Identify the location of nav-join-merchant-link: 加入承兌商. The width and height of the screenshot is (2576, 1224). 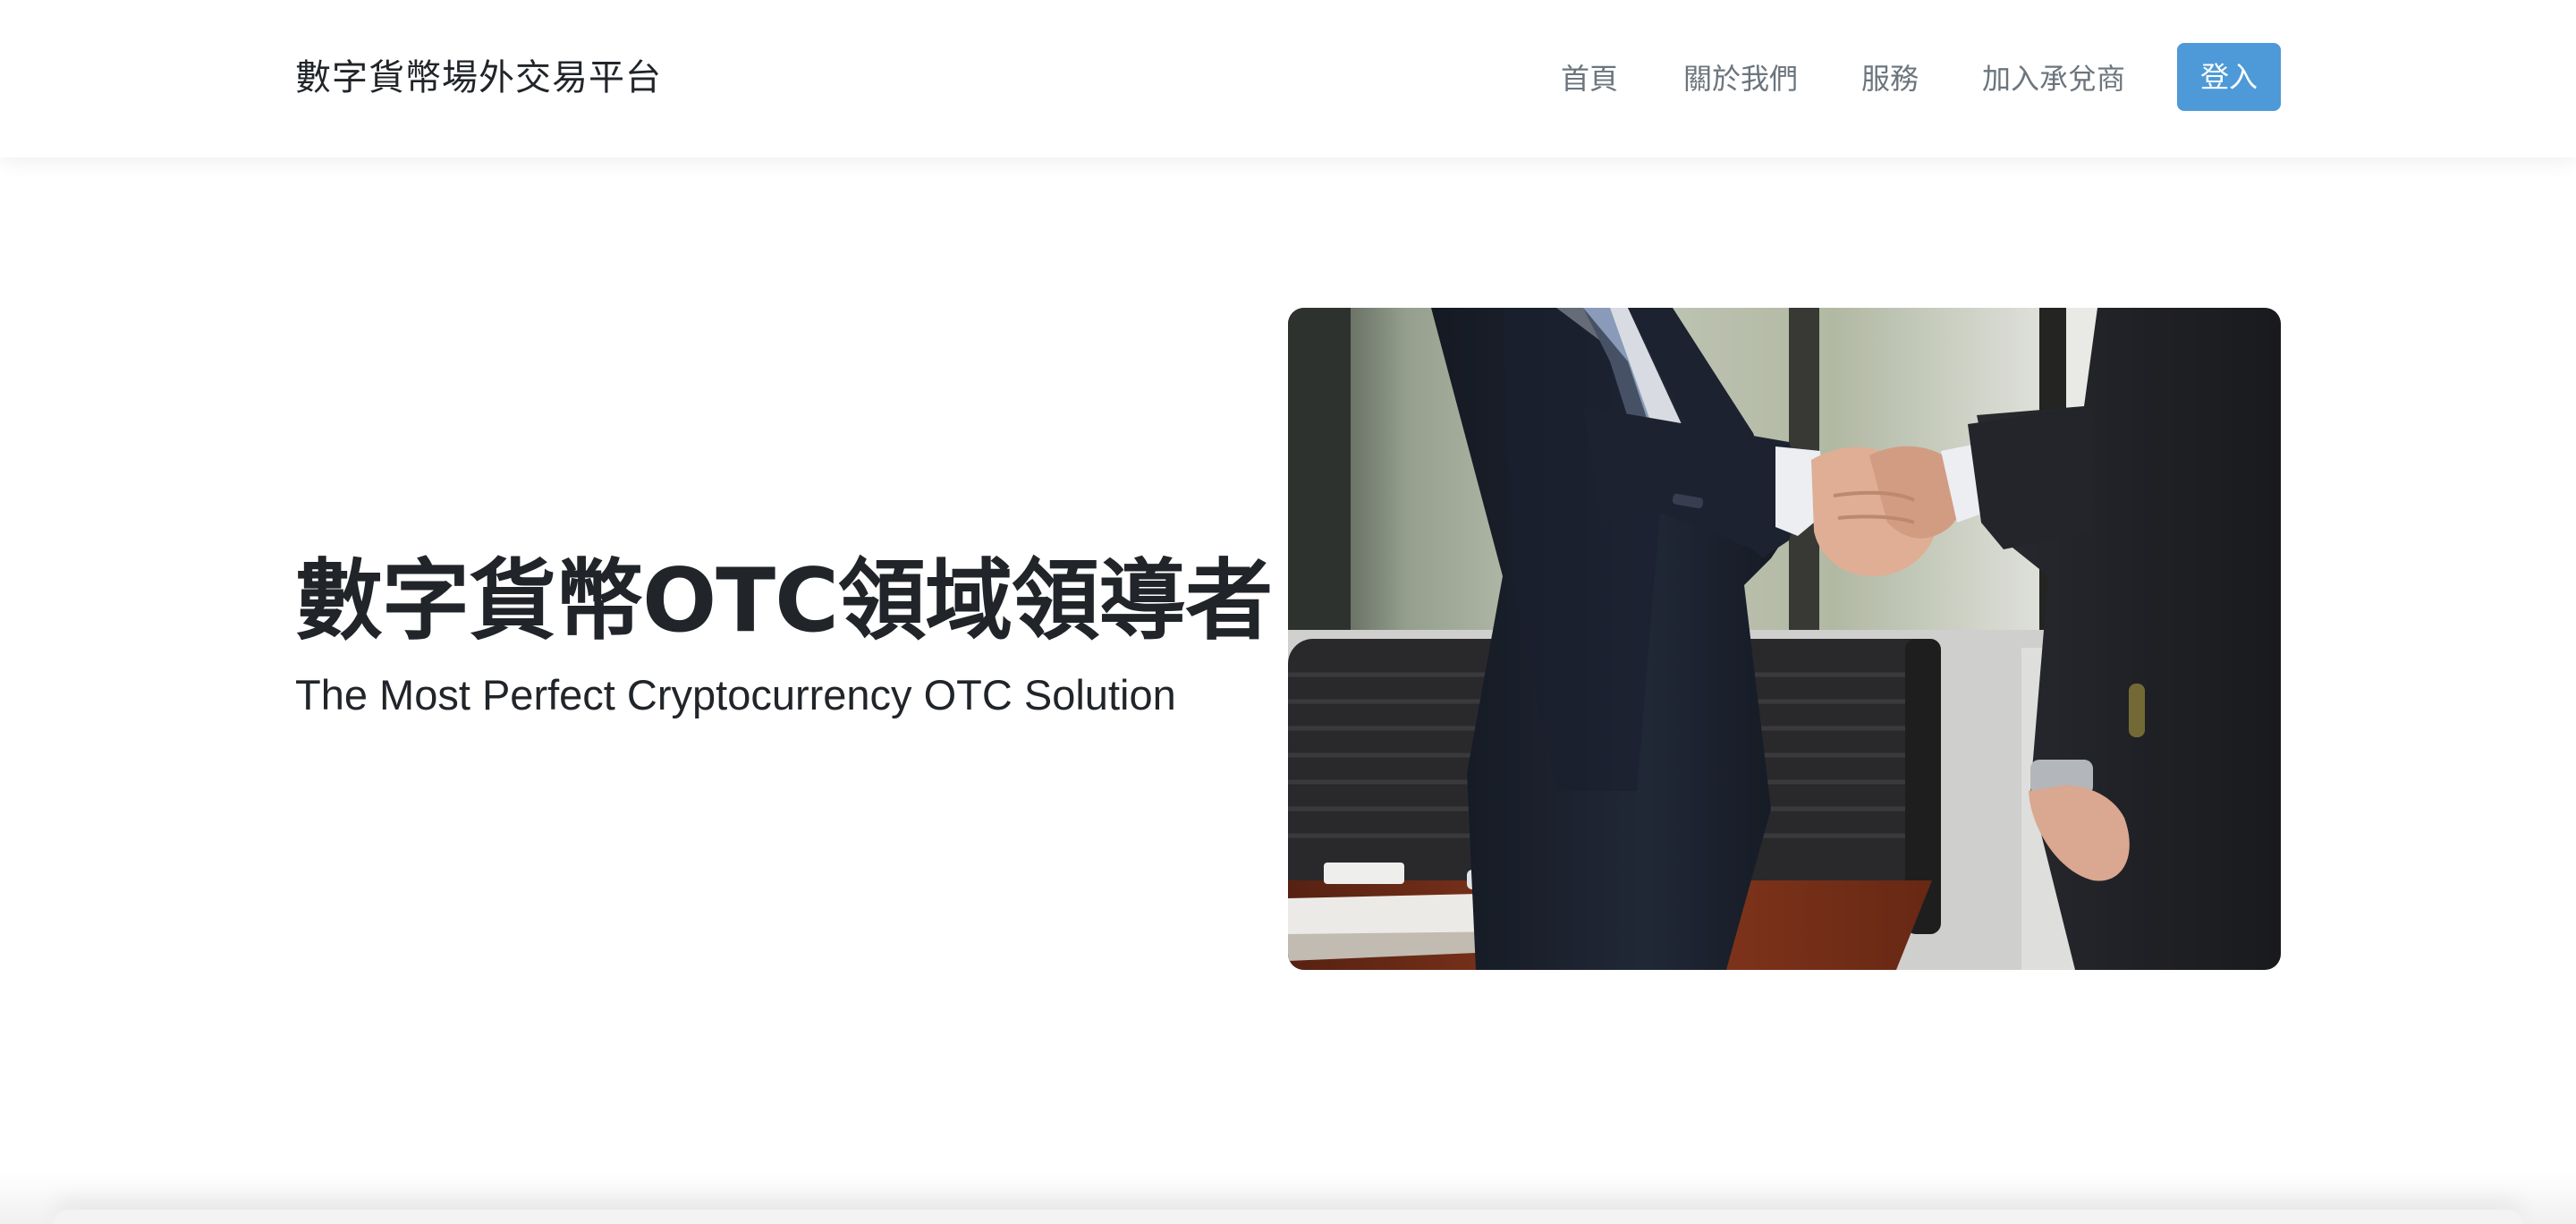
(2053, 78).